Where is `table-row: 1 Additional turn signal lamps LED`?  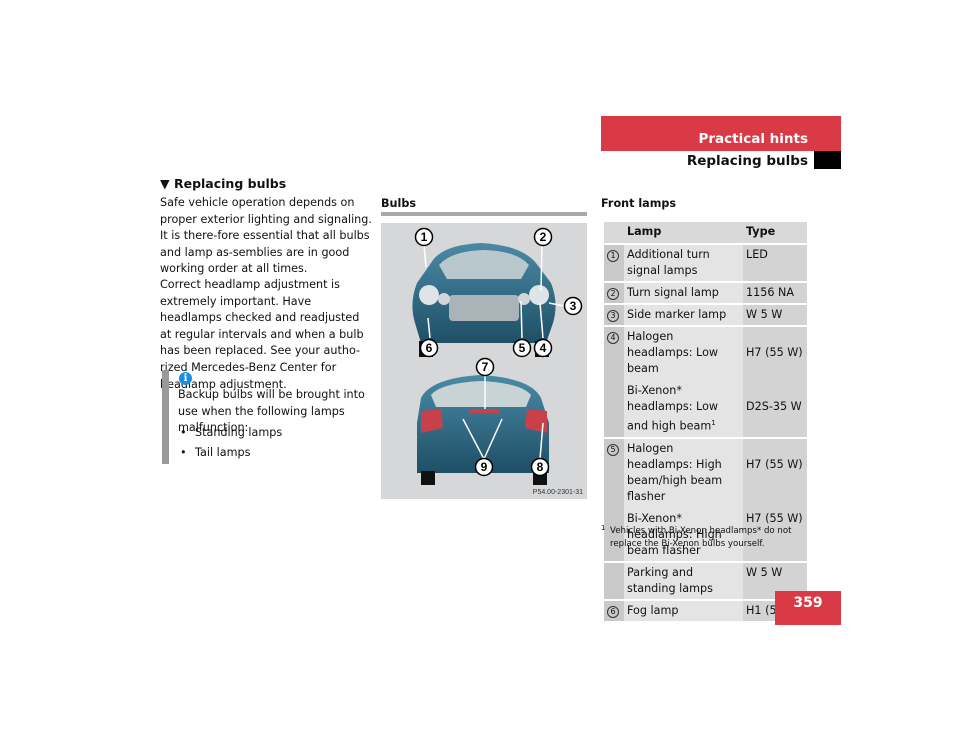
table-row: 1 Additional turn signal lamps LED is located at coordinates (705, 263).